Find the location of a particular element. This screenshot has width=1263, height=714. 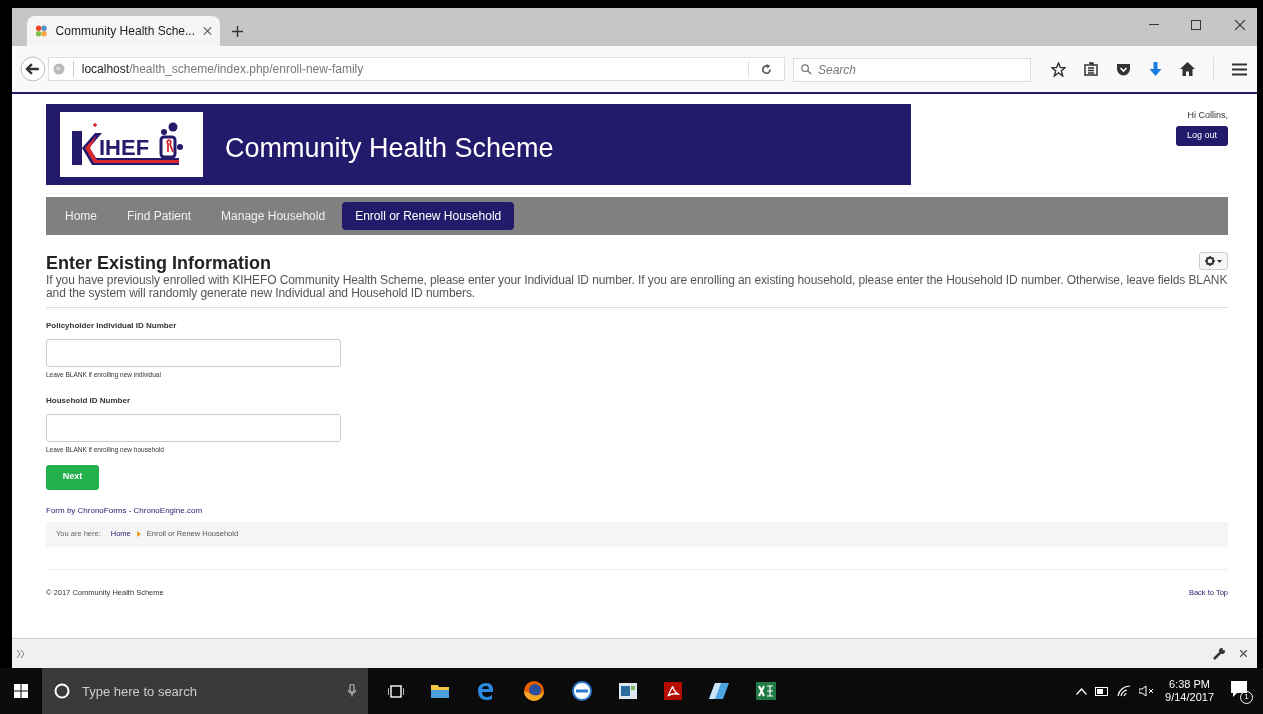

folder-icon is located at coordinates (440, 691).